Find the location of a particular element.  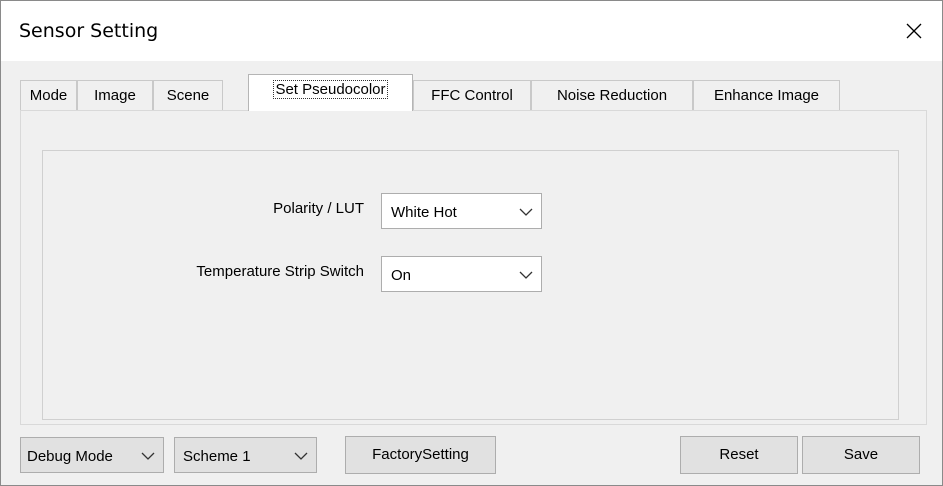

tab-scene: Scene is located at coordinates (188, 95).